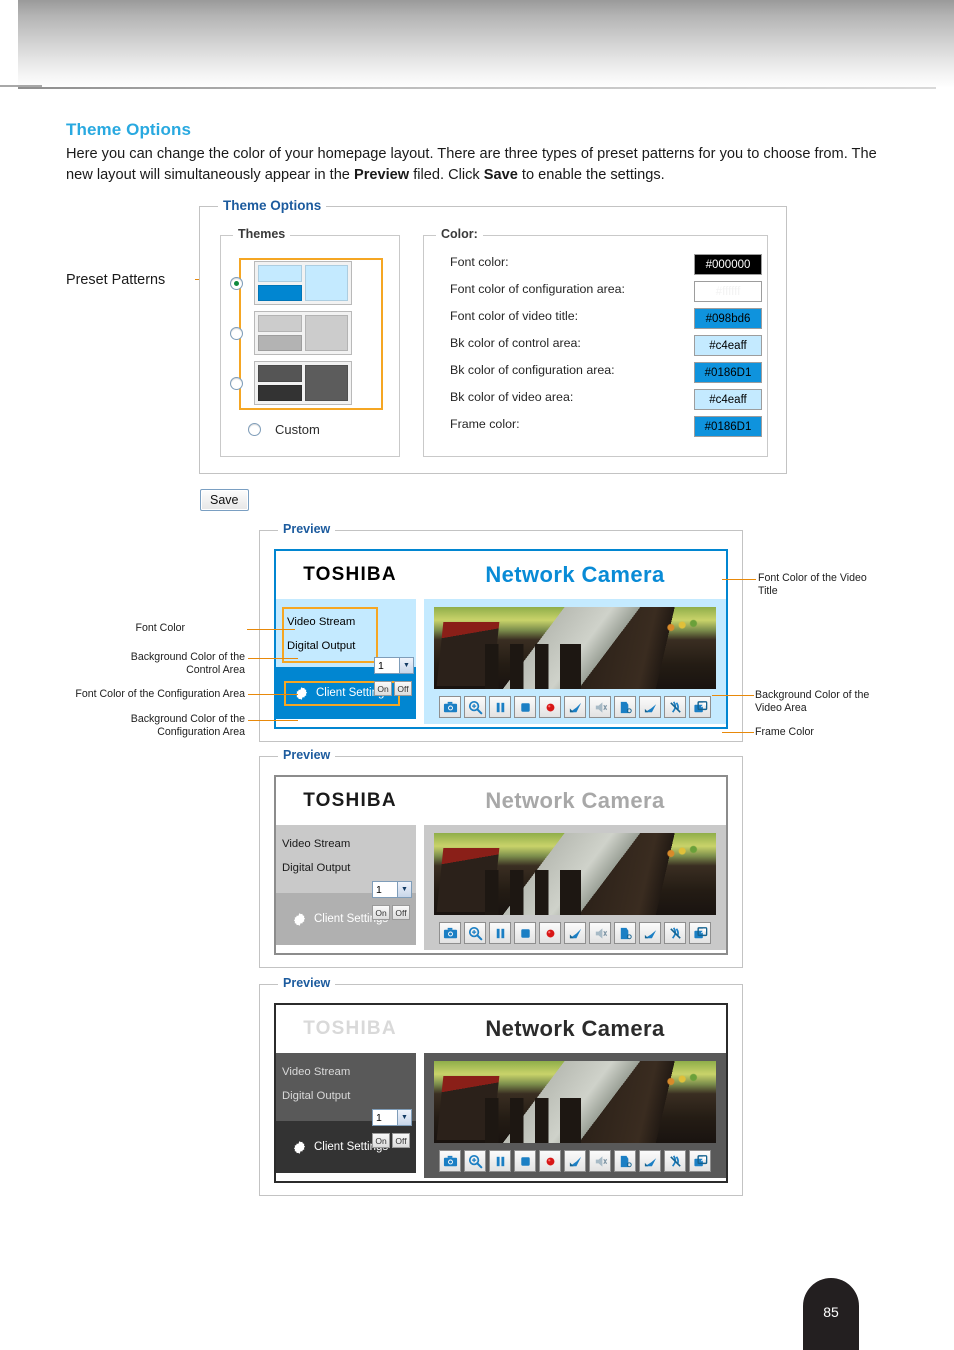 This screenshot has height=1350, width=954. Describe the element at coordinates (831, 1314) in the screenshot. I see `page-number-tab: 85` at that location.